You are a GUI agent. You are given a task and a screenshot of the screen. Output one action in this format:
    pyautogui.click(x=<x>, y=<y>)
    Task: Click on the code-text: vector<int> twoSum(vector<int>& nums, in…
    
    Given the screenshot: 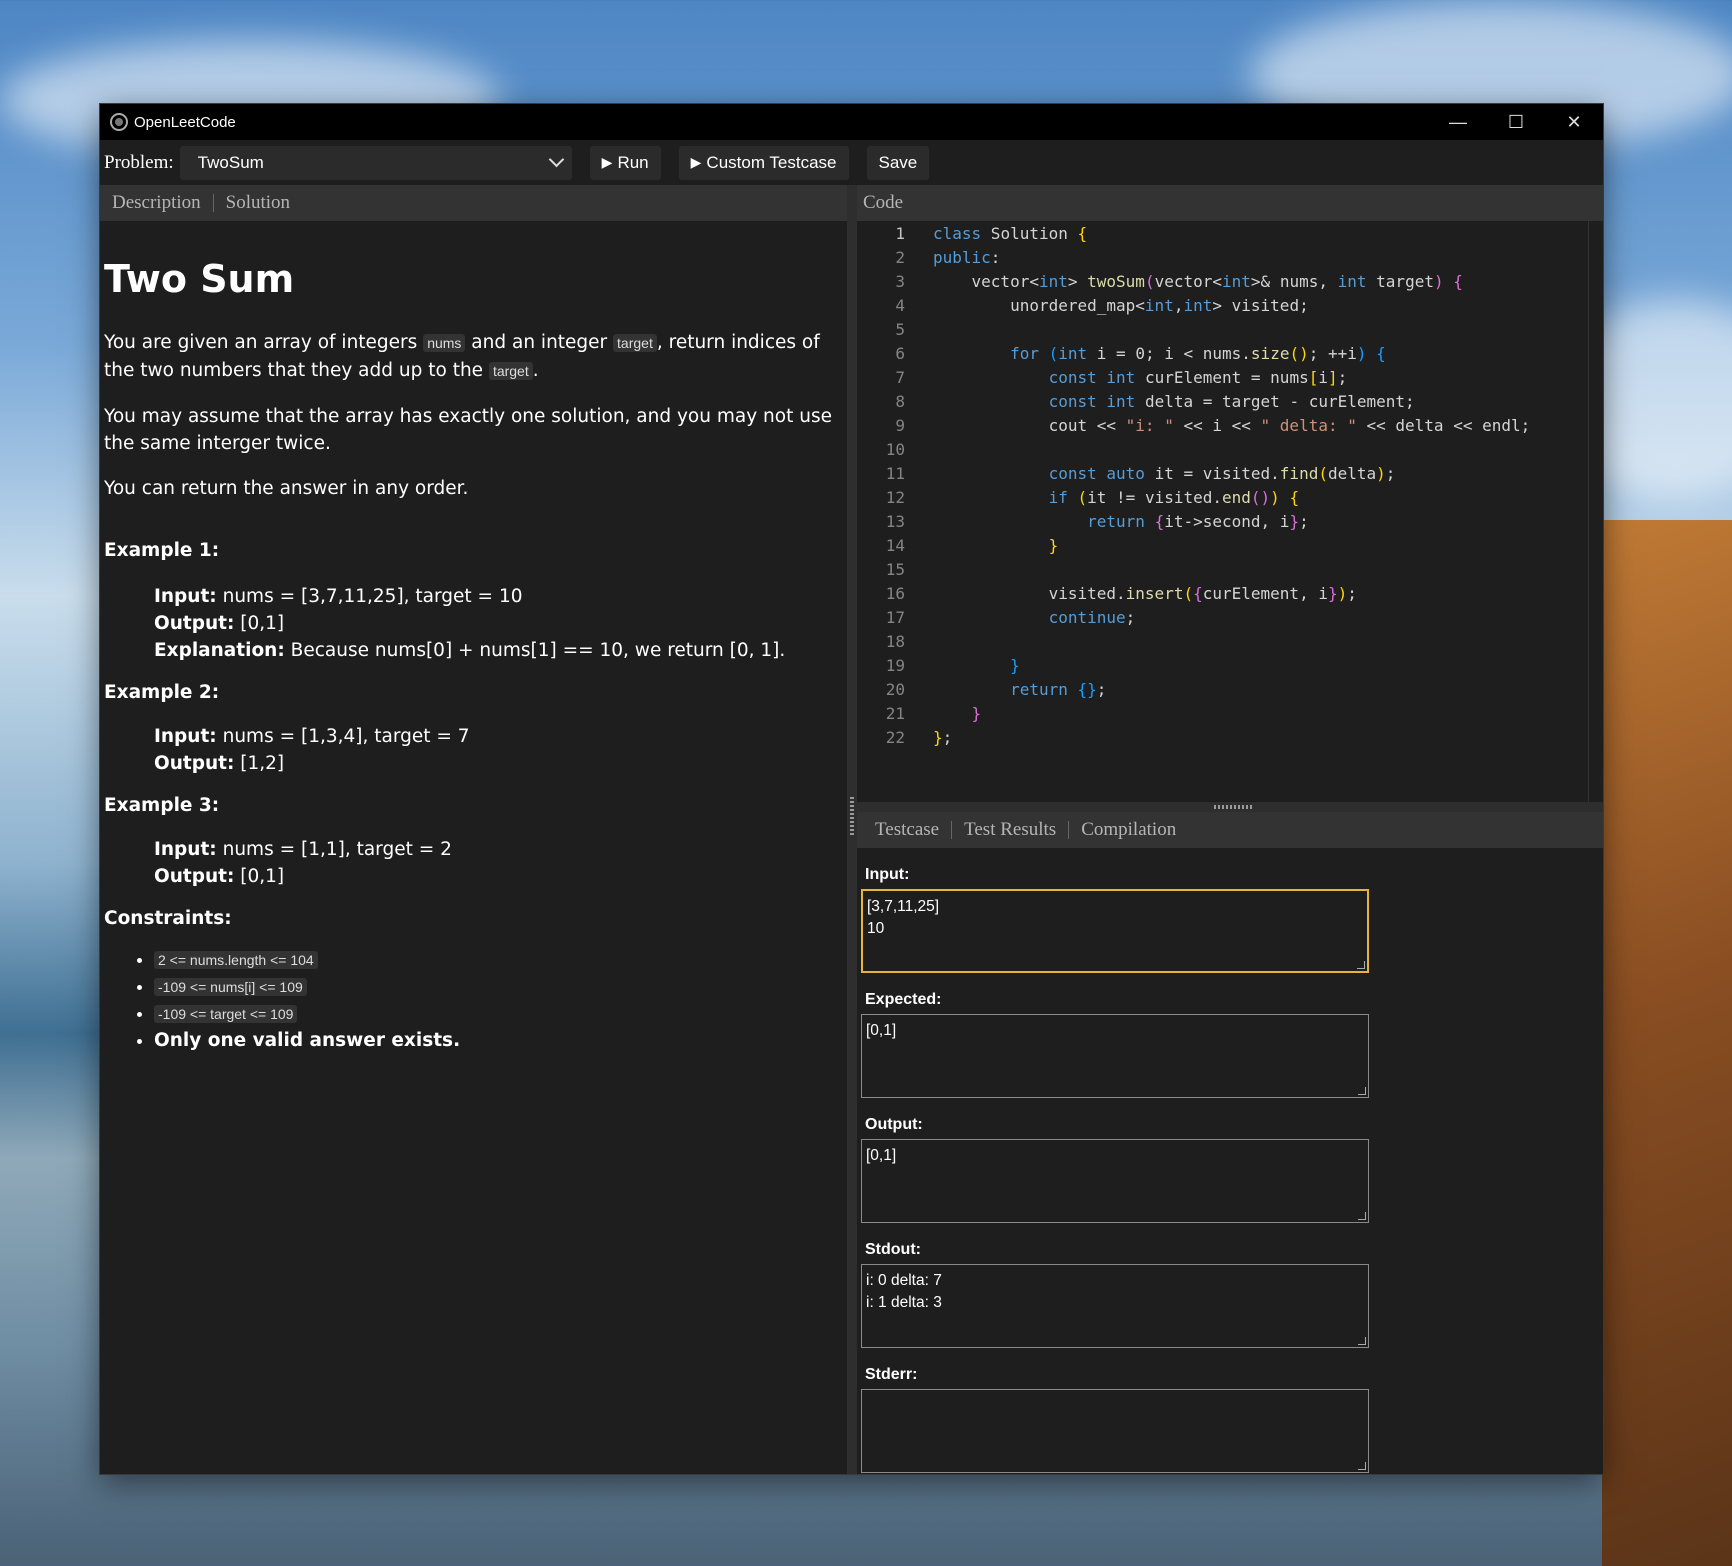 What is the action you would take?
    pyautogui.click(x=1198, y=281)
    